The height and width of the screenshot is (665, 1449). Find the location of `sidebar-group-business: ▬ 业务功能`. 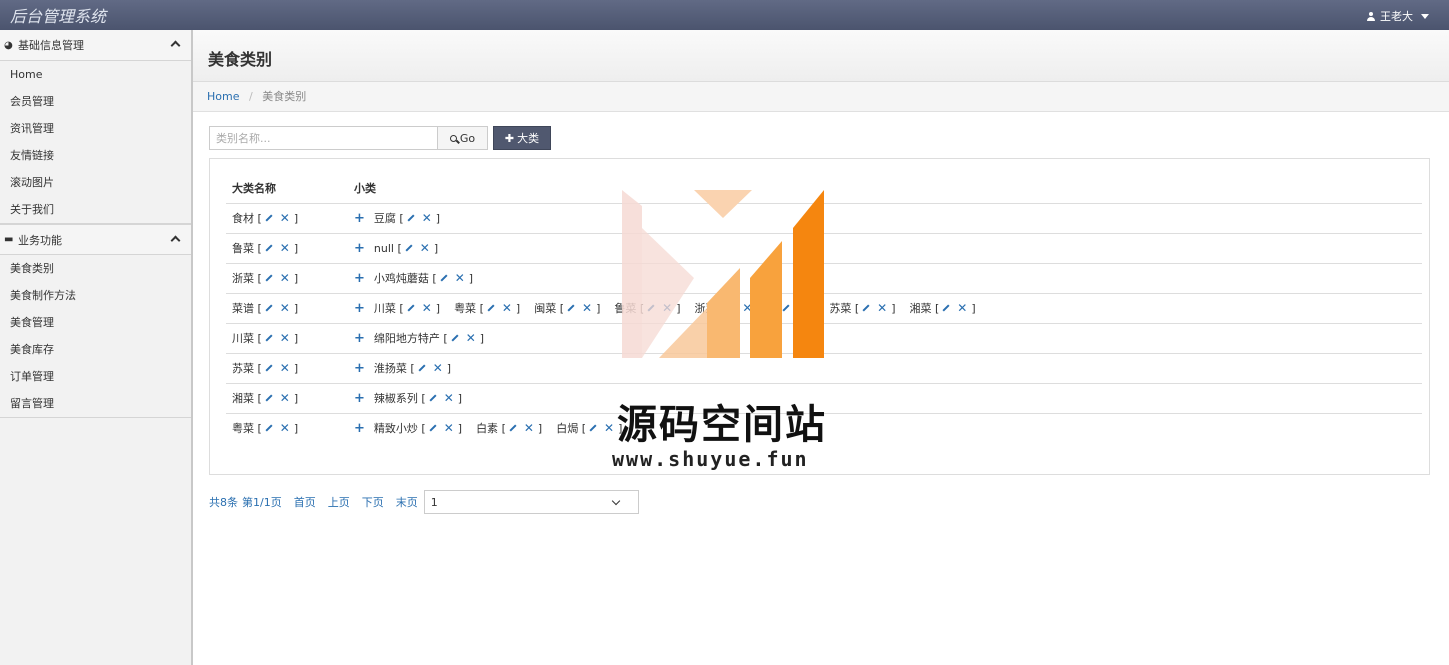

sidebar-group-business: ▬ 业务功能 is located at coordinates (95, 239).